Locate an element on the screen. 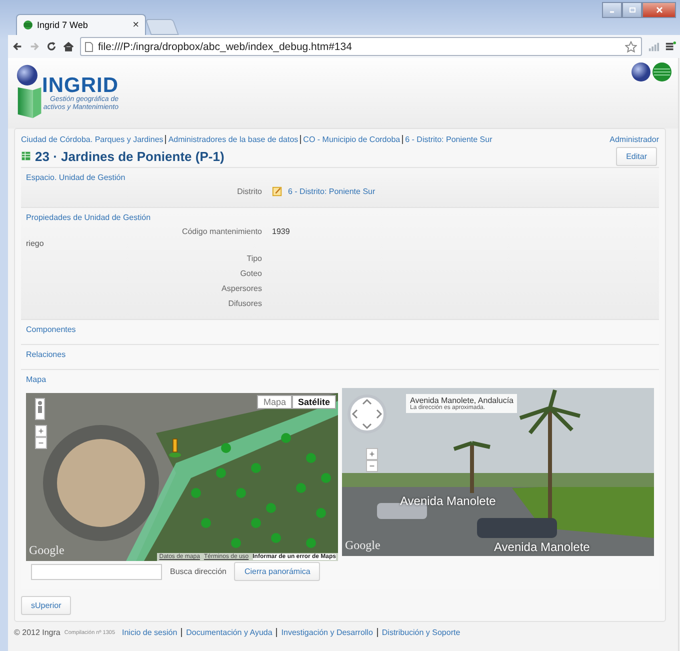 This screenshot has height=651, width=680. footer-link: Documentación y Ayuda is located at coordinates (229, 632).